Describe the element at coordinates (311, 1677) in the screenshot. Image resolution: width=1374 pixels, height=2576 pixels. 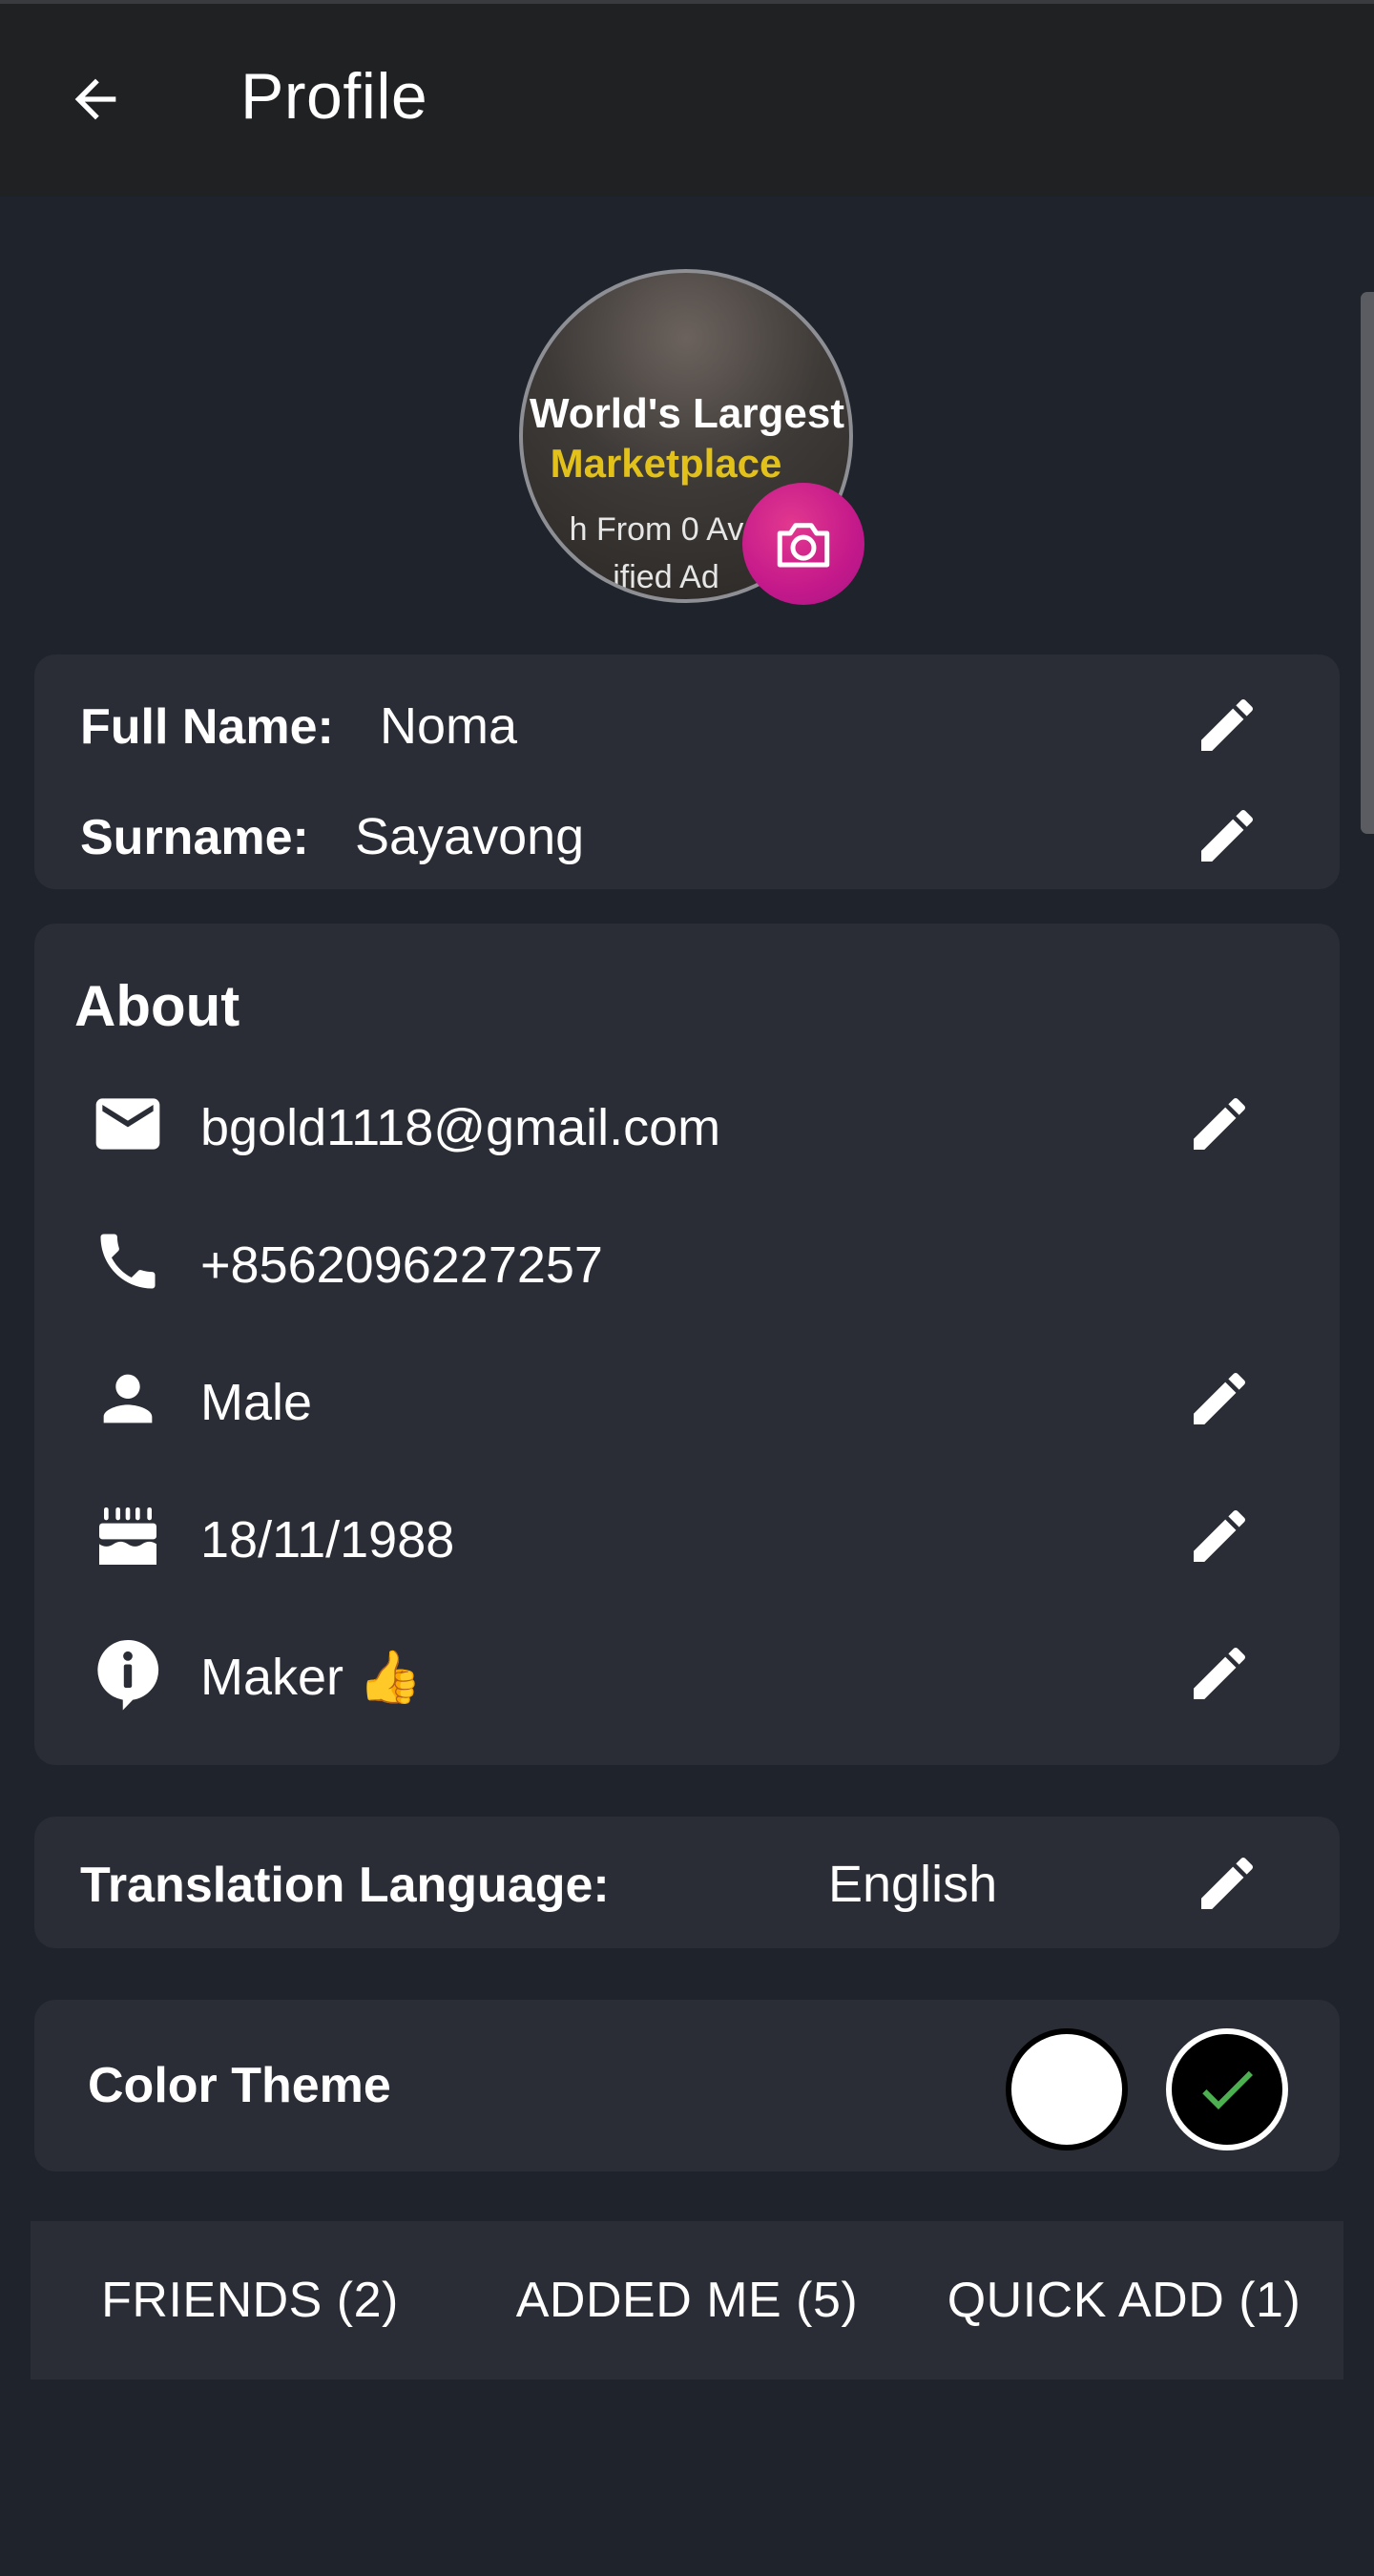
I see `bio-value: Maker 👍` at that location.